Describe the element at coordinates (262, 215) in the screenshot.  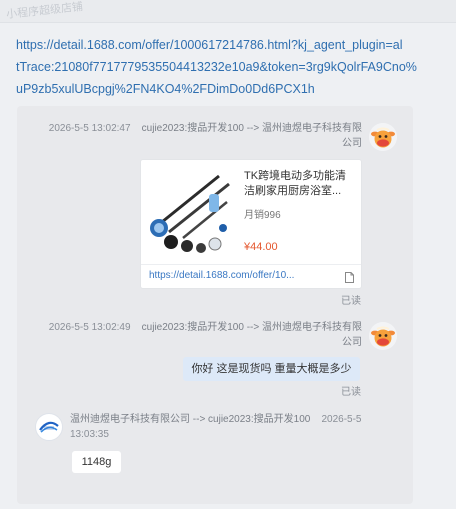
I see `product-monthly-sales: 月销996` at that location.